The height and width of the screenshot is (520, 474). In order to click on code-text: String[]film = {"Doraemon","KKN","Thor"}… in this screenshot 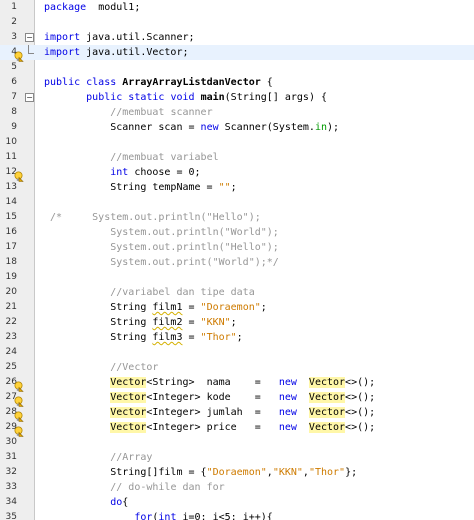, I will do `click(200, 472)`.